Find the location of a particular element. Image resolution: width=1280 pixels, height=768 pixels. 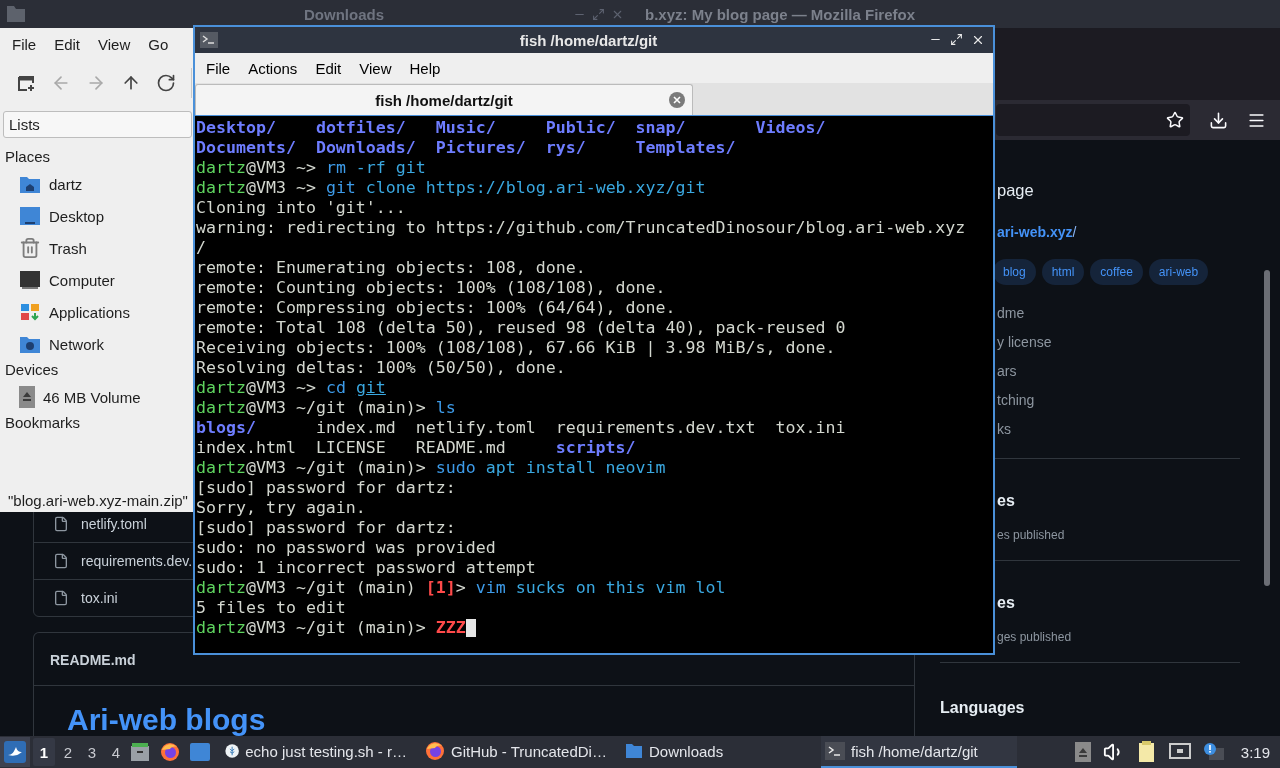

terminal-line: 5 files to edit is located at coordinates (271, 608).